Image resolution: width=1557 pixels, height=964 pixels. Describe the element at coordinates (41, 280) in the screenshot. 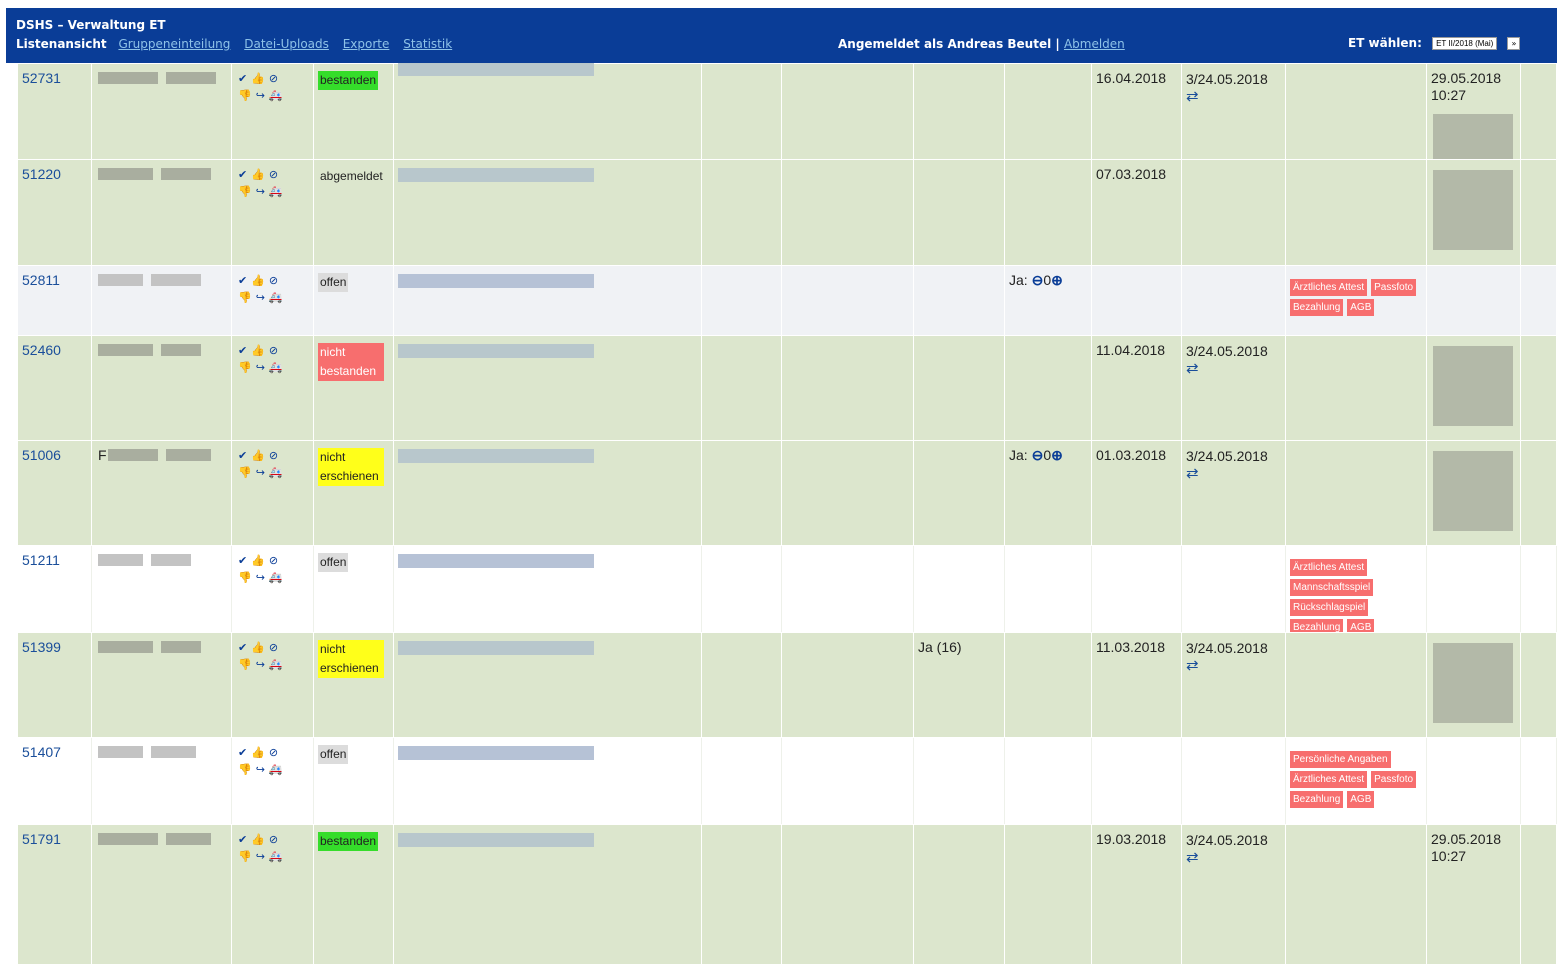

I see `participant-id-link: 52811` at that location.